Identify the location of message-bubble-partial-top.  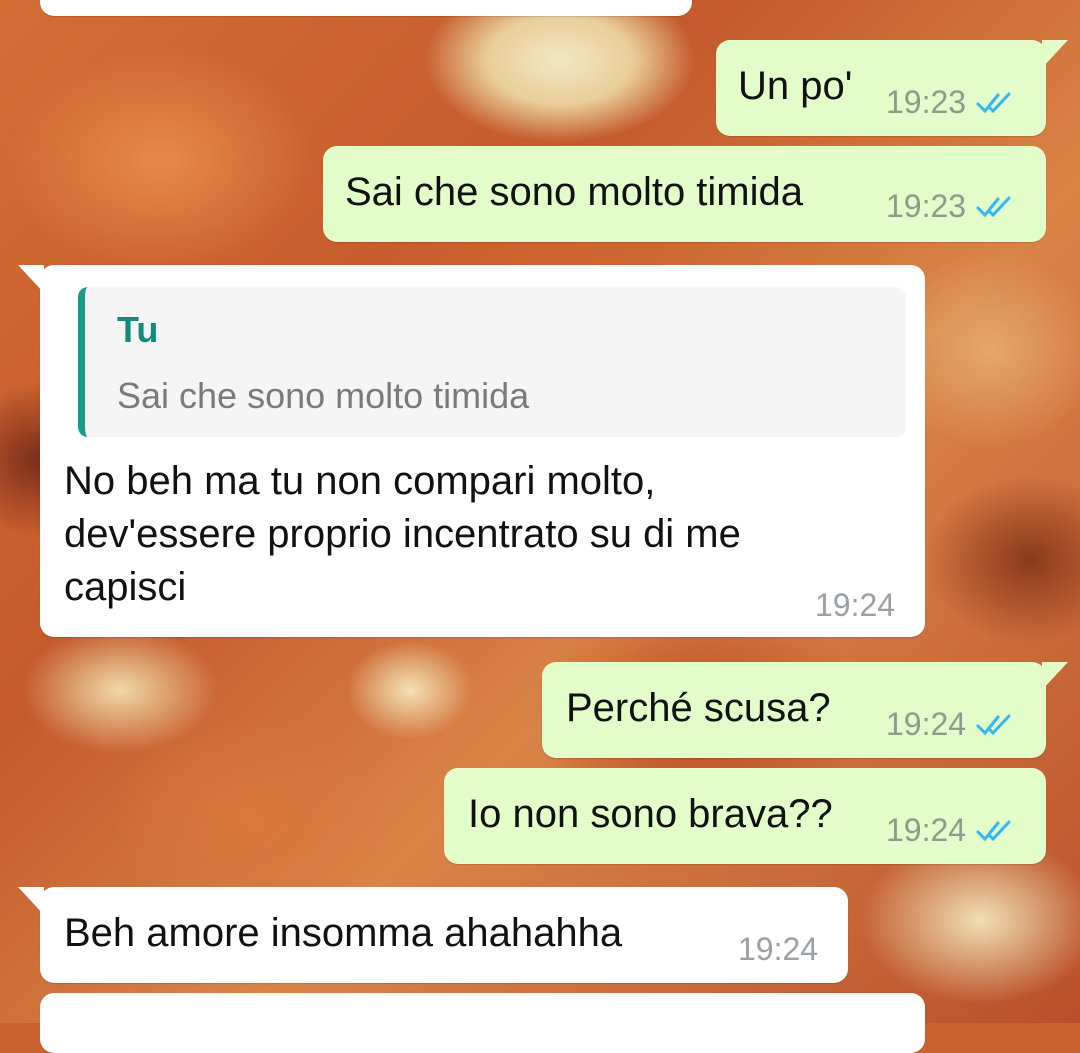
(366, 8).